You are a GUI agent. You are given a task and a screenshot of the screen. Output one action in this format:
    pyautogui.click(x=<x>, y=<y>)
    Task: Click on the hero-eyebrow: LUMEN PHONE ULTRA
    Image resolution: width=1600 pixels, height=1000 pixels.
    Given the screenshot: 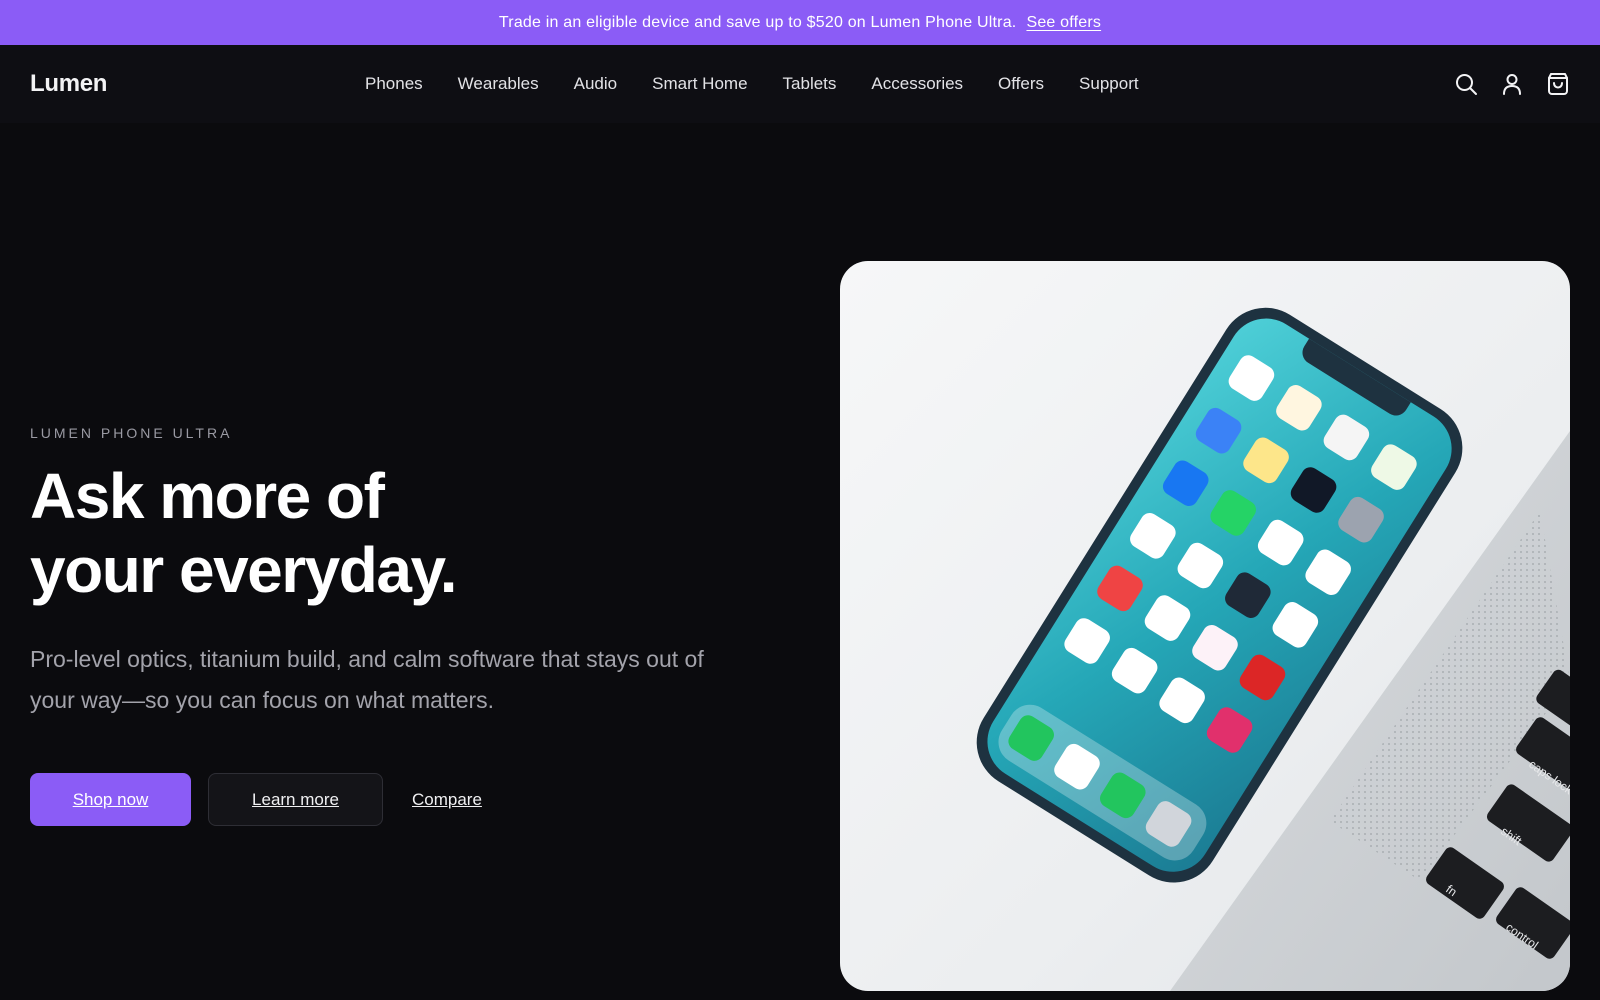 What is the action you would take?
    pyautogui.click(x=131, y=433)
    